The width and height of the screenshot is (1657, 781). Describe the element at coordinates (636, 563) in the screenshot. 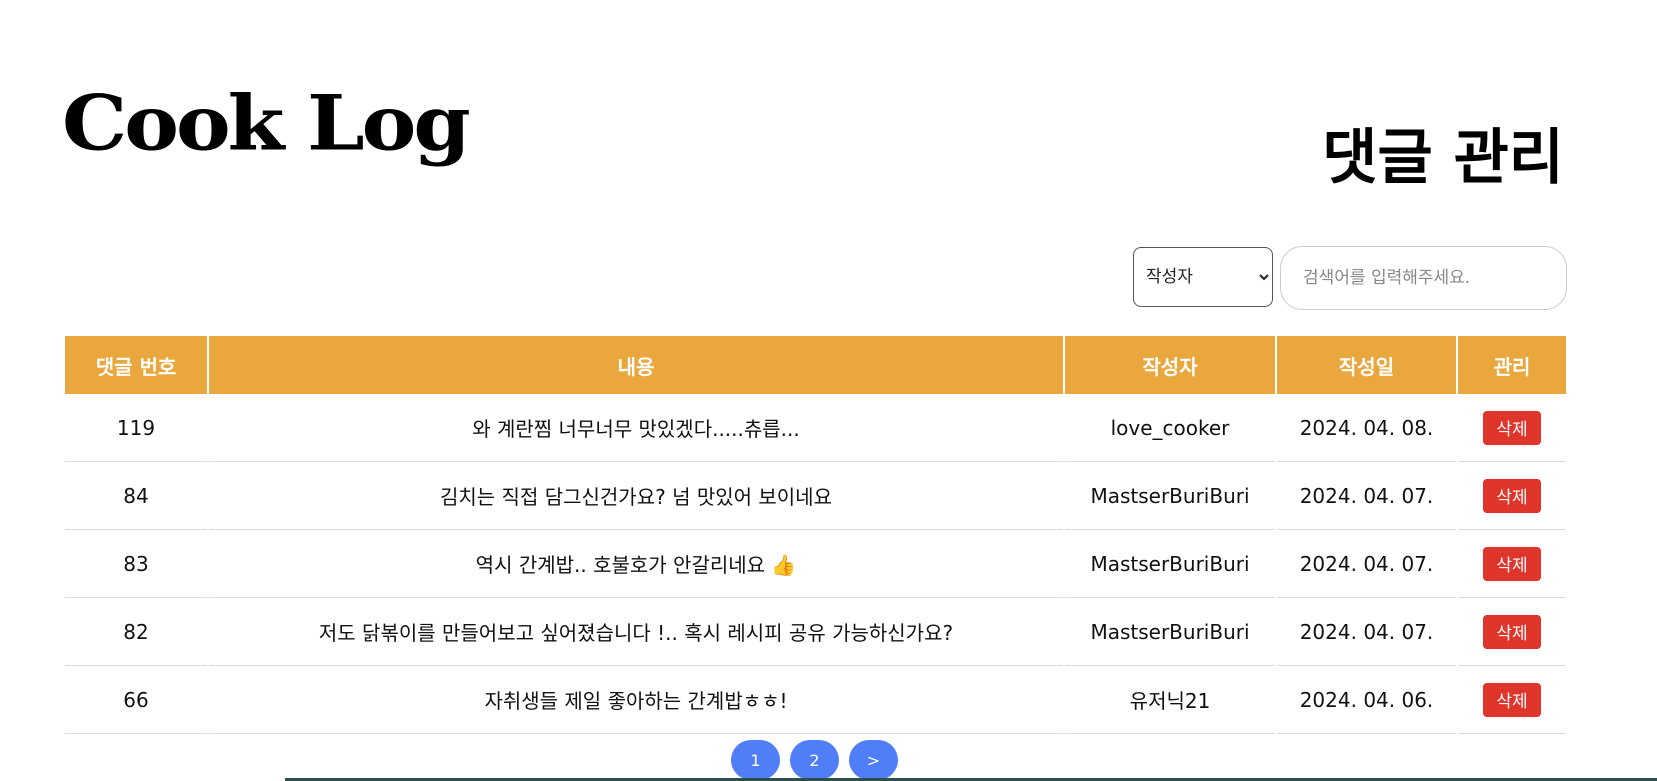

I see `comment-content: 역시 간계밥.. 호불호가 안갈리네요 👍` at that location.